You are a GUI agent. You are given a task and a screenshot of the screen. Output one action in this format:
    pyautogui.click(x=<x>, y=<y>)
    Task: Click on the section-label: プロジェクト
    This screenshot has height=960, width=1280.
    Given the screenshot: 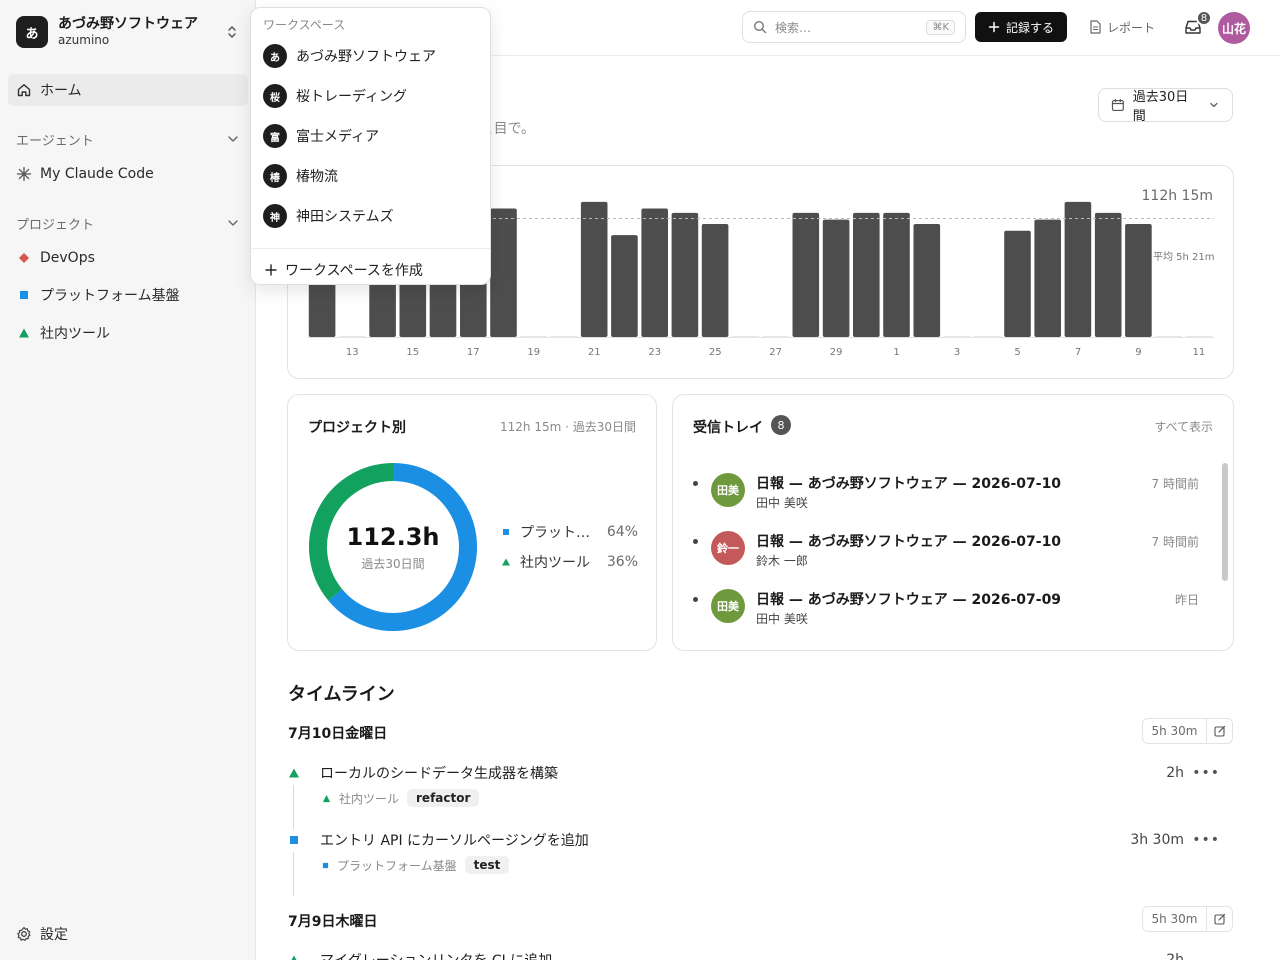 What is the action you would take?
    pyautogui.click(x=55, y=225)
    